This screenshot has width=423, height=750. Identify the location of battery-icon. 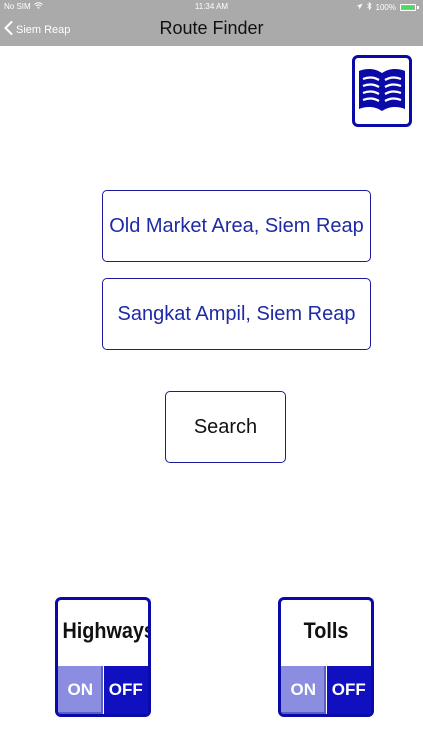
(408, 7).